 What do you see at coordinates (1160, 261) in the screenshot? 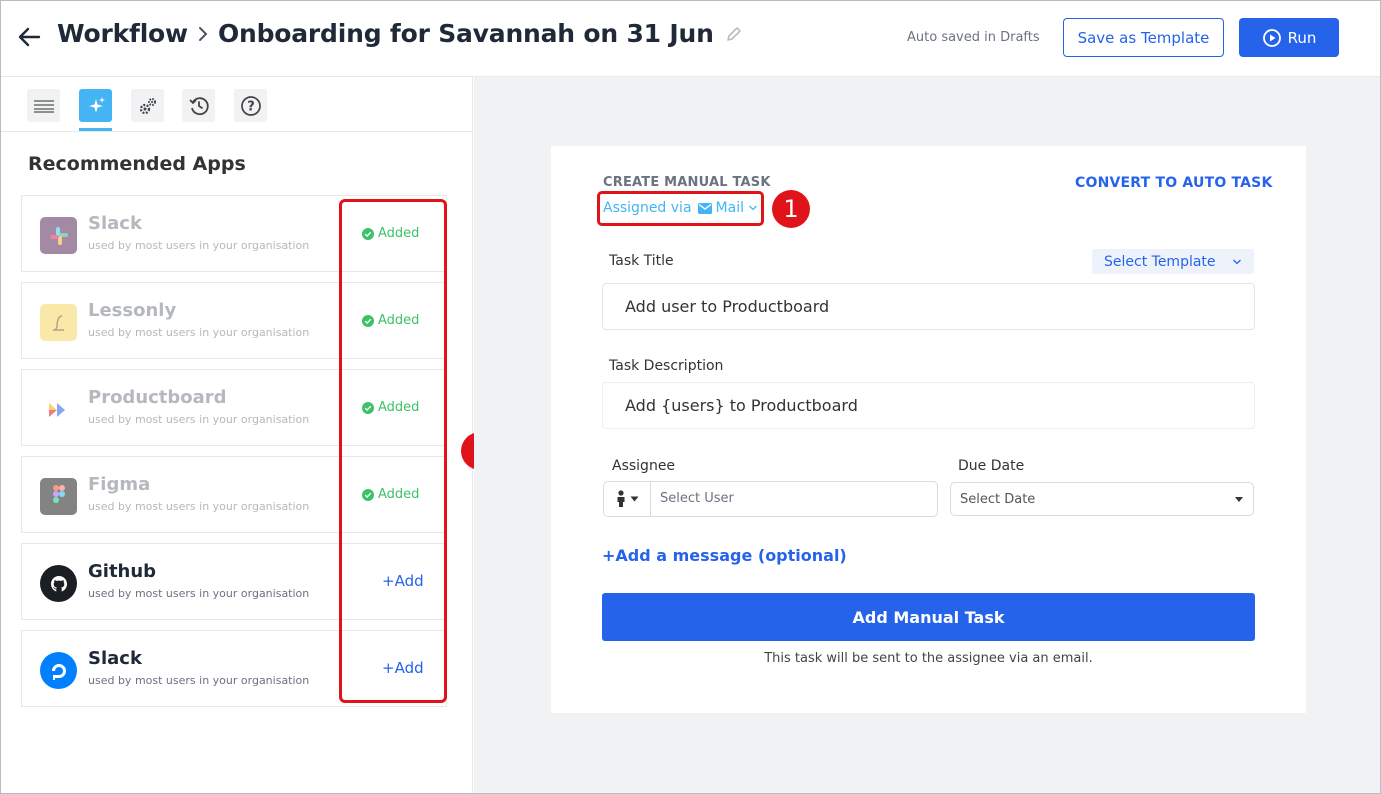
I see `select-template-label: Select Template` at bounding box center [1160, 261].